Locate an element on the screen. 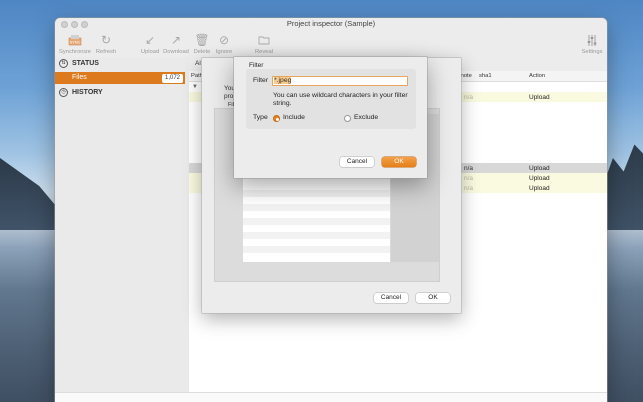  mountain-left is located at coordinates (28, 194).